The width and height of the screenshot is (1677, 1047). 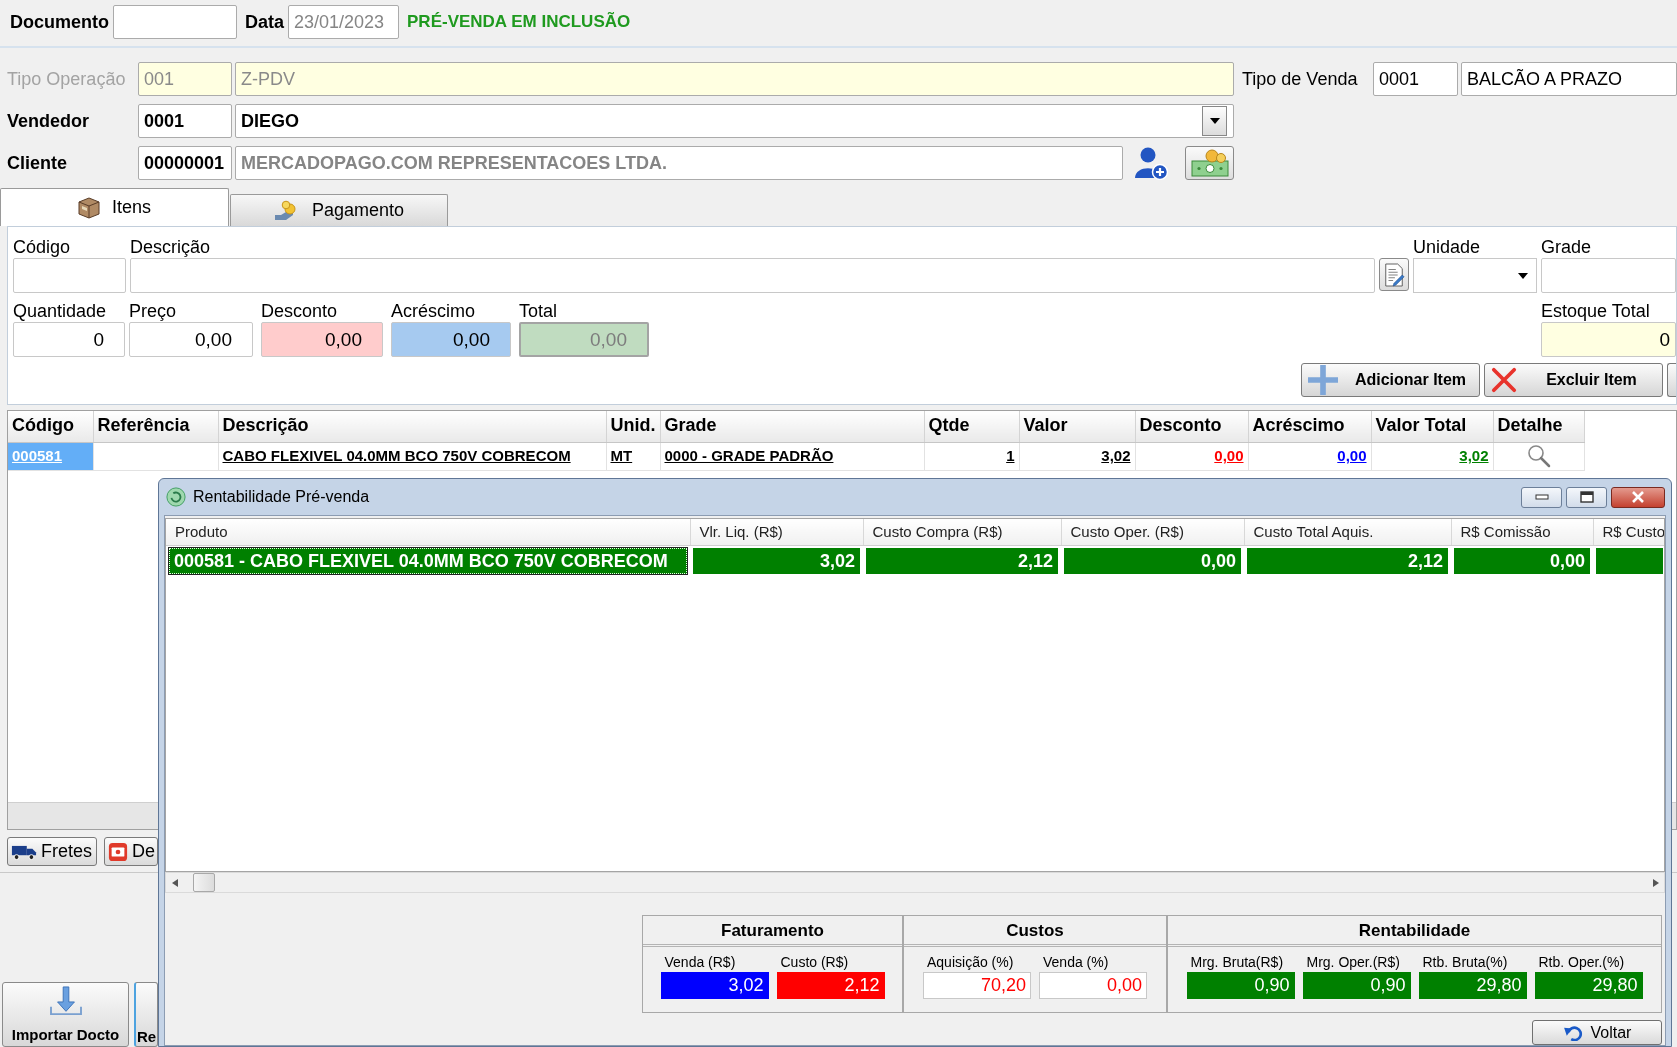 I want to click on column-header: R$ Comissão, so click(x=1522, y=532).